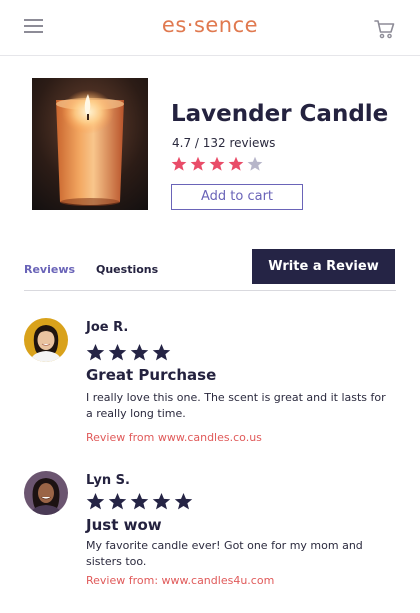  I want to click on top-header: es·sence, so click(210, 28).